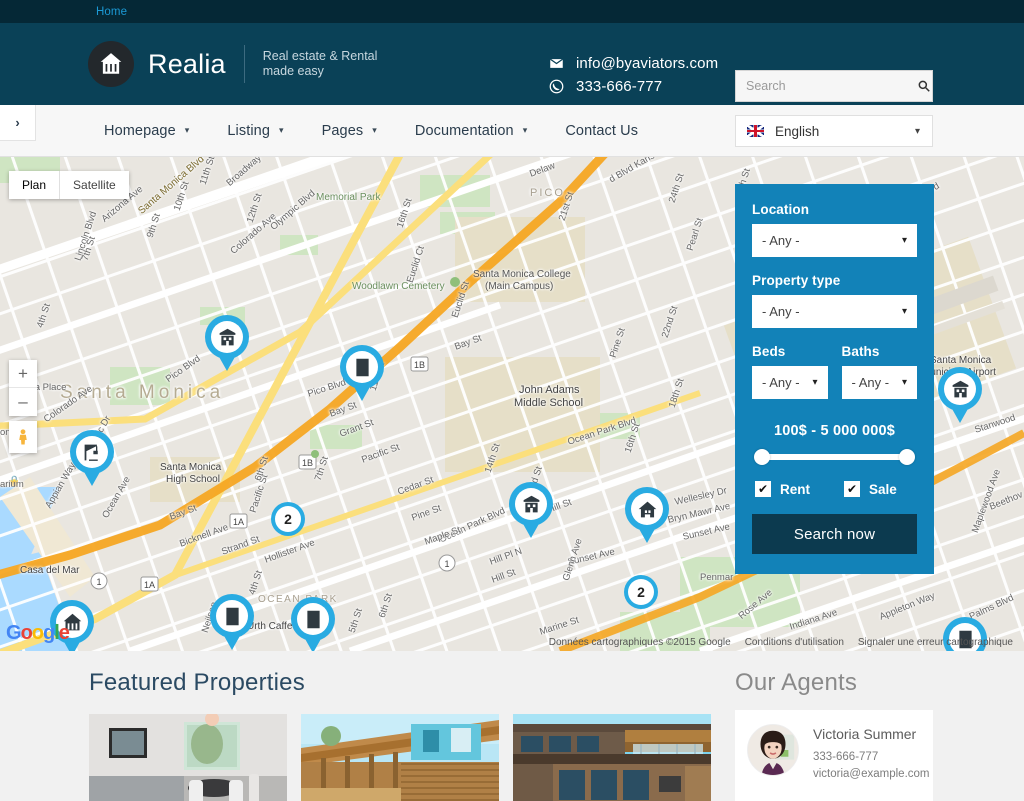 Image resolution: width=1024 pixels, height=801 pixels. I want to click on search-submit-button, so click(923, 86).